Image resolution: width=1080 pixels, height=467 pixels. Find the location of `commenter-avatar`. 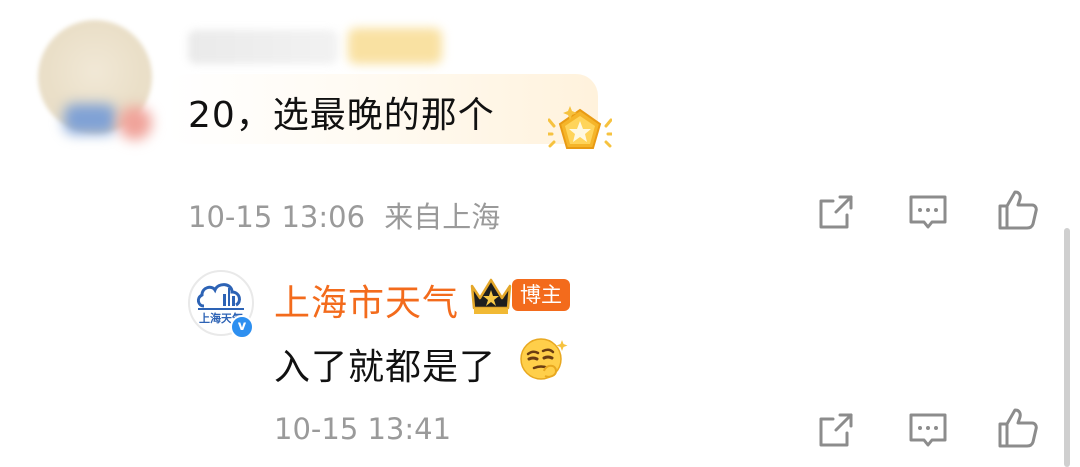

commenter-avatar is located at coordinates (95, 80).